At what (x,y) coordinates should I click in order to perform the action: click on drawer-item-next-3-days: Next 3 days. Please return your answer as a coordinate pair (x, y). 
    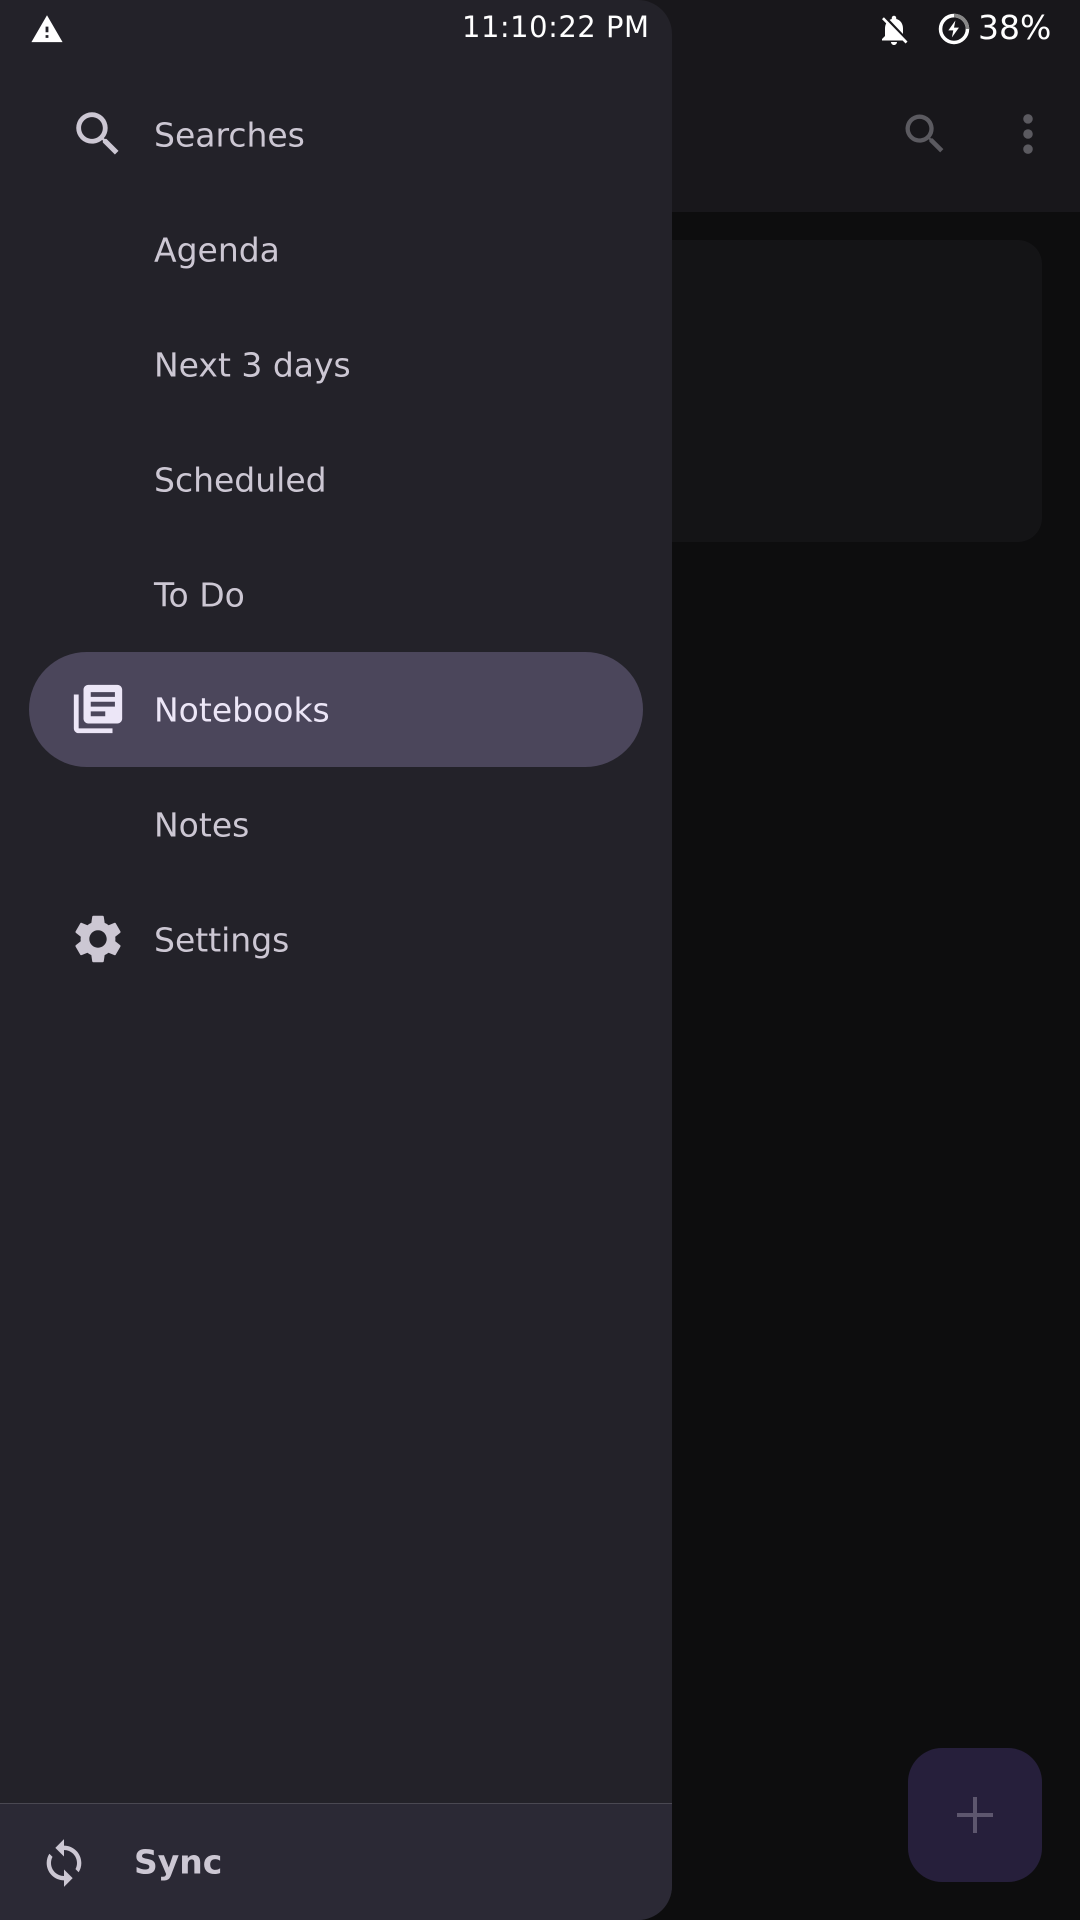
    Looking at the image, I should click on (336, 364).